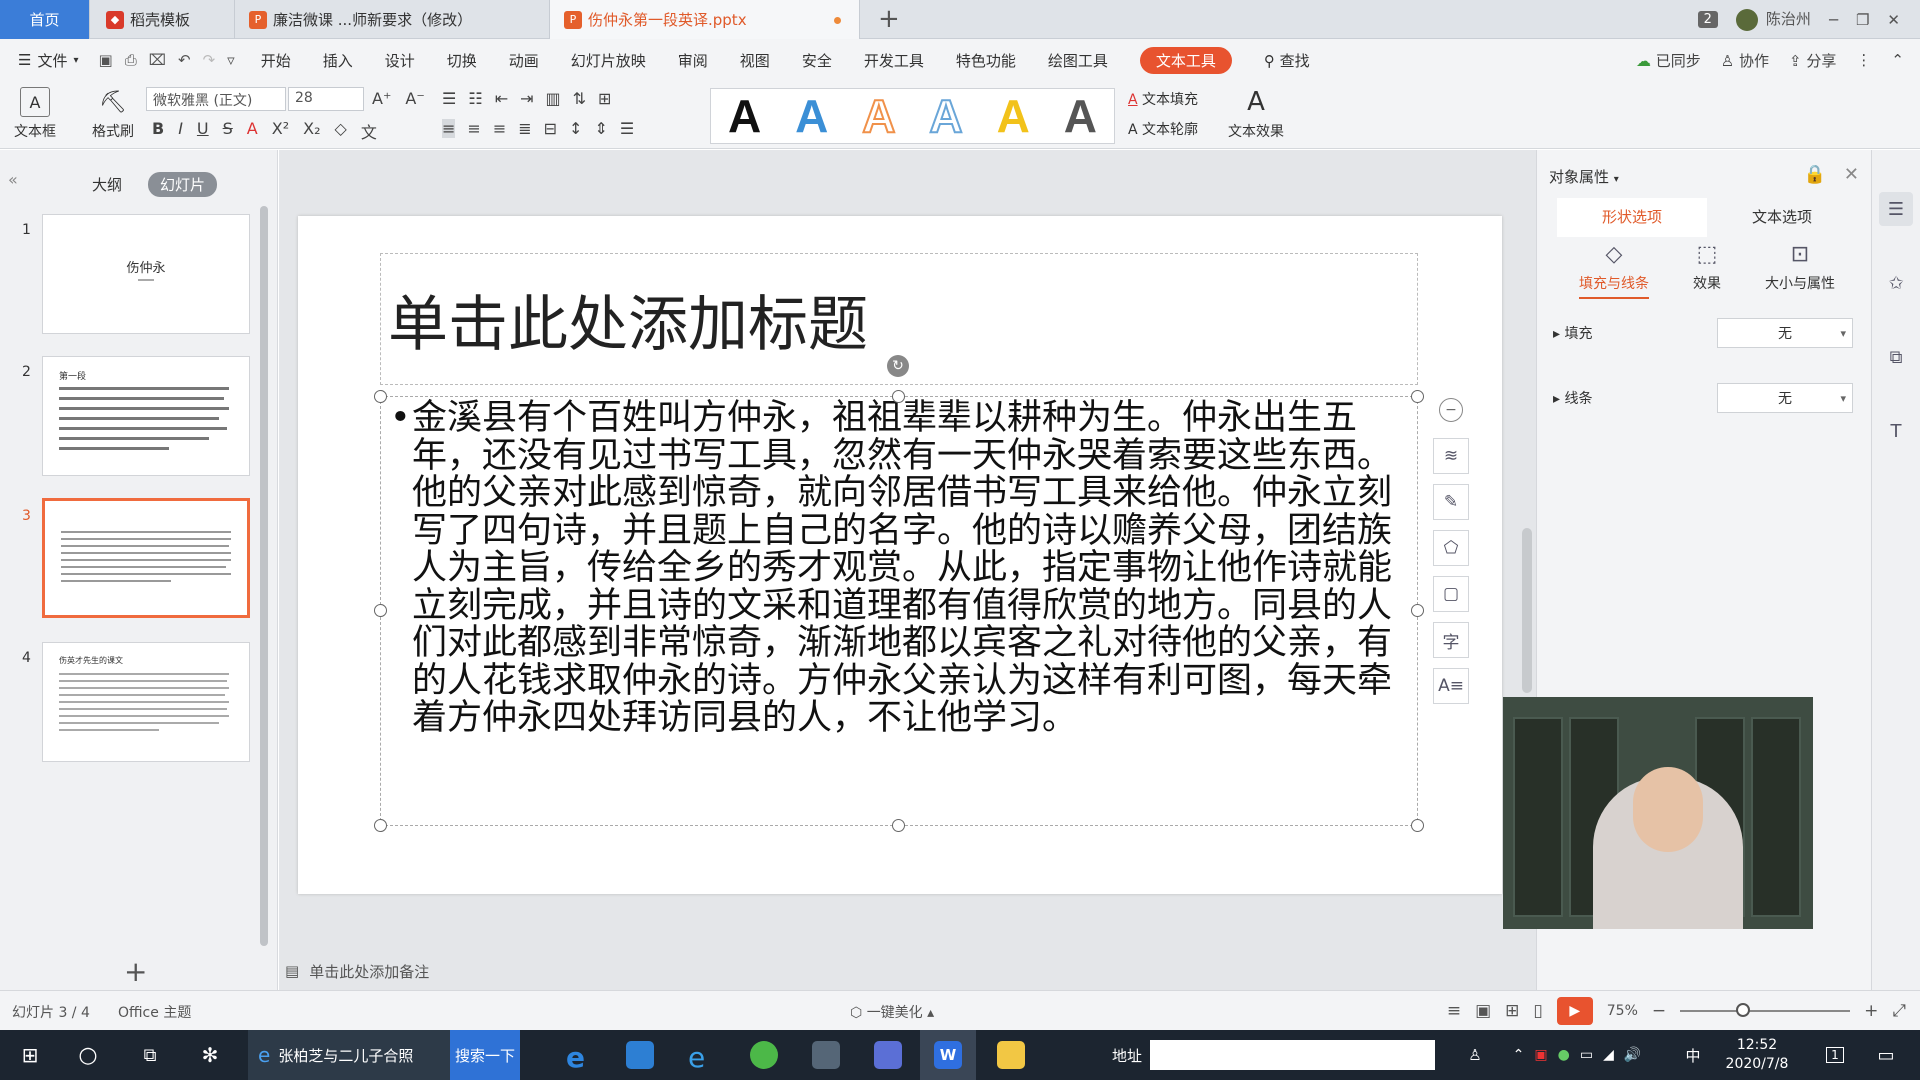 Image resolution: width=1920 pixels, height=1080 pixels. What do you see at coordinates (604, 98) in the screenshot?
I see `align-text-icon: ⊞` at bounding box center [604, 98].